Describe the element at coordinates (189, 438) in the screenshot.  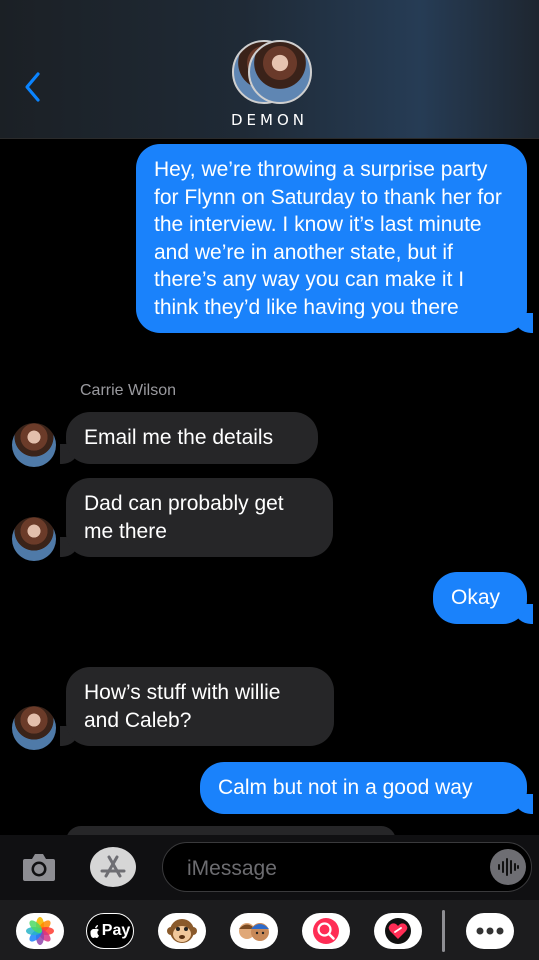
I see `message-bubble-incoming: Email me the details` at that location.